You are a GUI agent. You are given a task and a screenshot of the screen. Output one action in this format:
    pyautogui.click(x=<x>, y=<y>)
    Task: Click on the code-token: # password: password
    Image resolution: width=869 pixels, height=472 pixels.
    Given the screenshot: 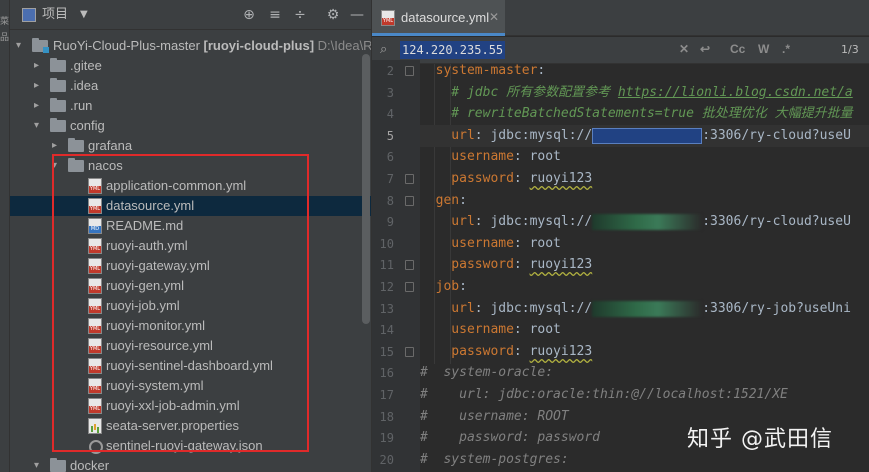 What is the action you would take?
    pyautogui.click(x=510, y=437)
    